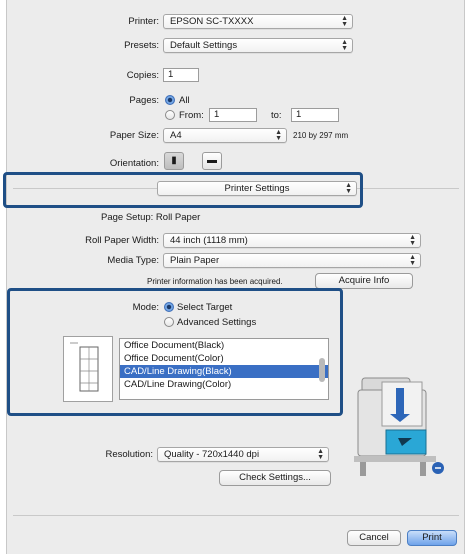  Describe the element at coordinates (292, 260) in the screenshot. I see `media-type-popup: Plain Paper ▲ ▼` at that location.